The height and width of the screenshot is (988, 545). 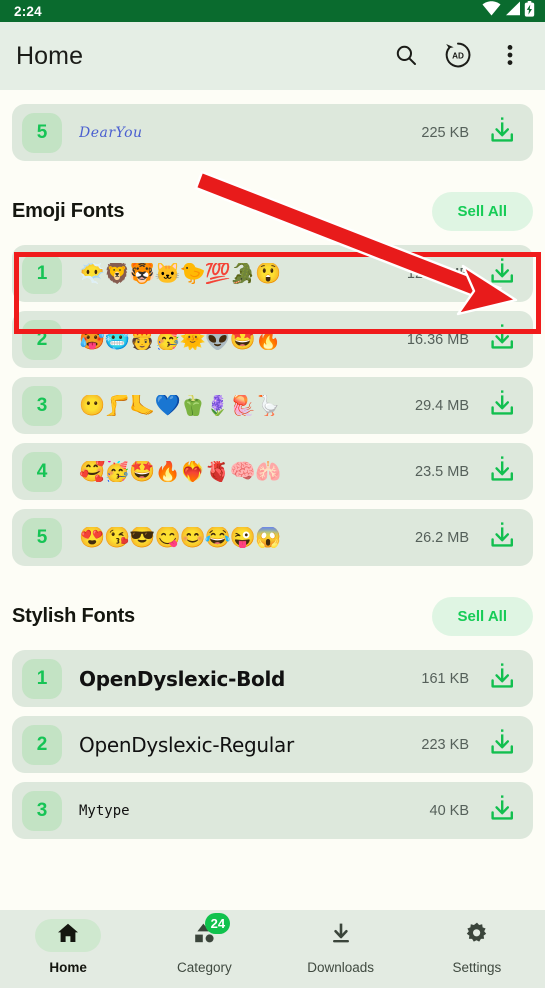 I want to click on font-name: OpenDyslexic-Regular, so click(x=186, y=744).